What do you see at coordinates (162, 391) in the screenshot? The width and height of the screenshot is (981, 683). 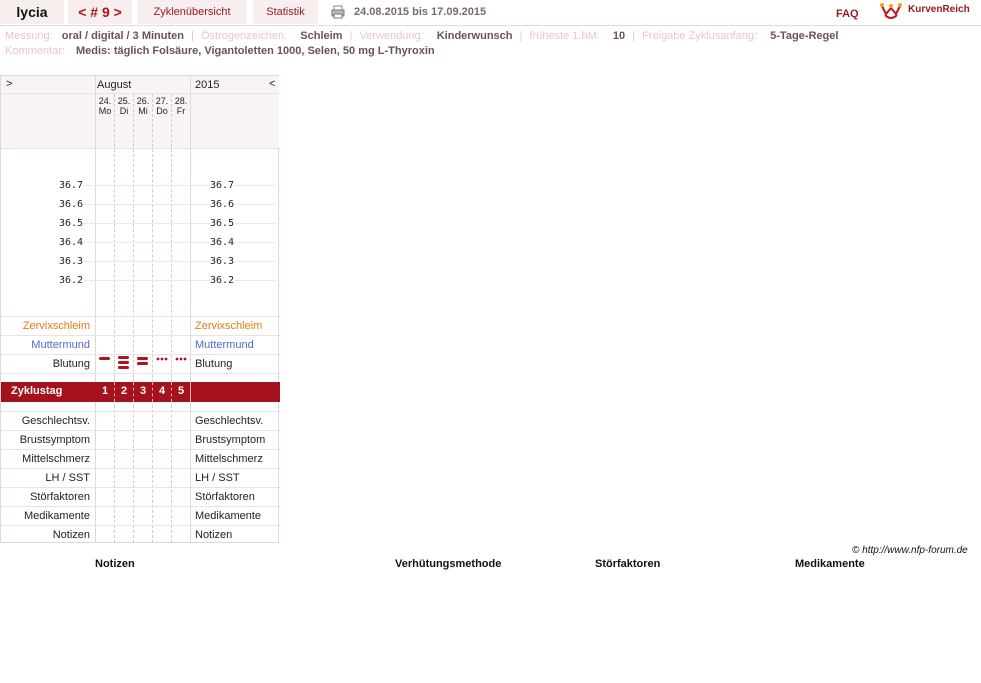 I see `cycle-day-number: 4` at bounding box center [162, 391].